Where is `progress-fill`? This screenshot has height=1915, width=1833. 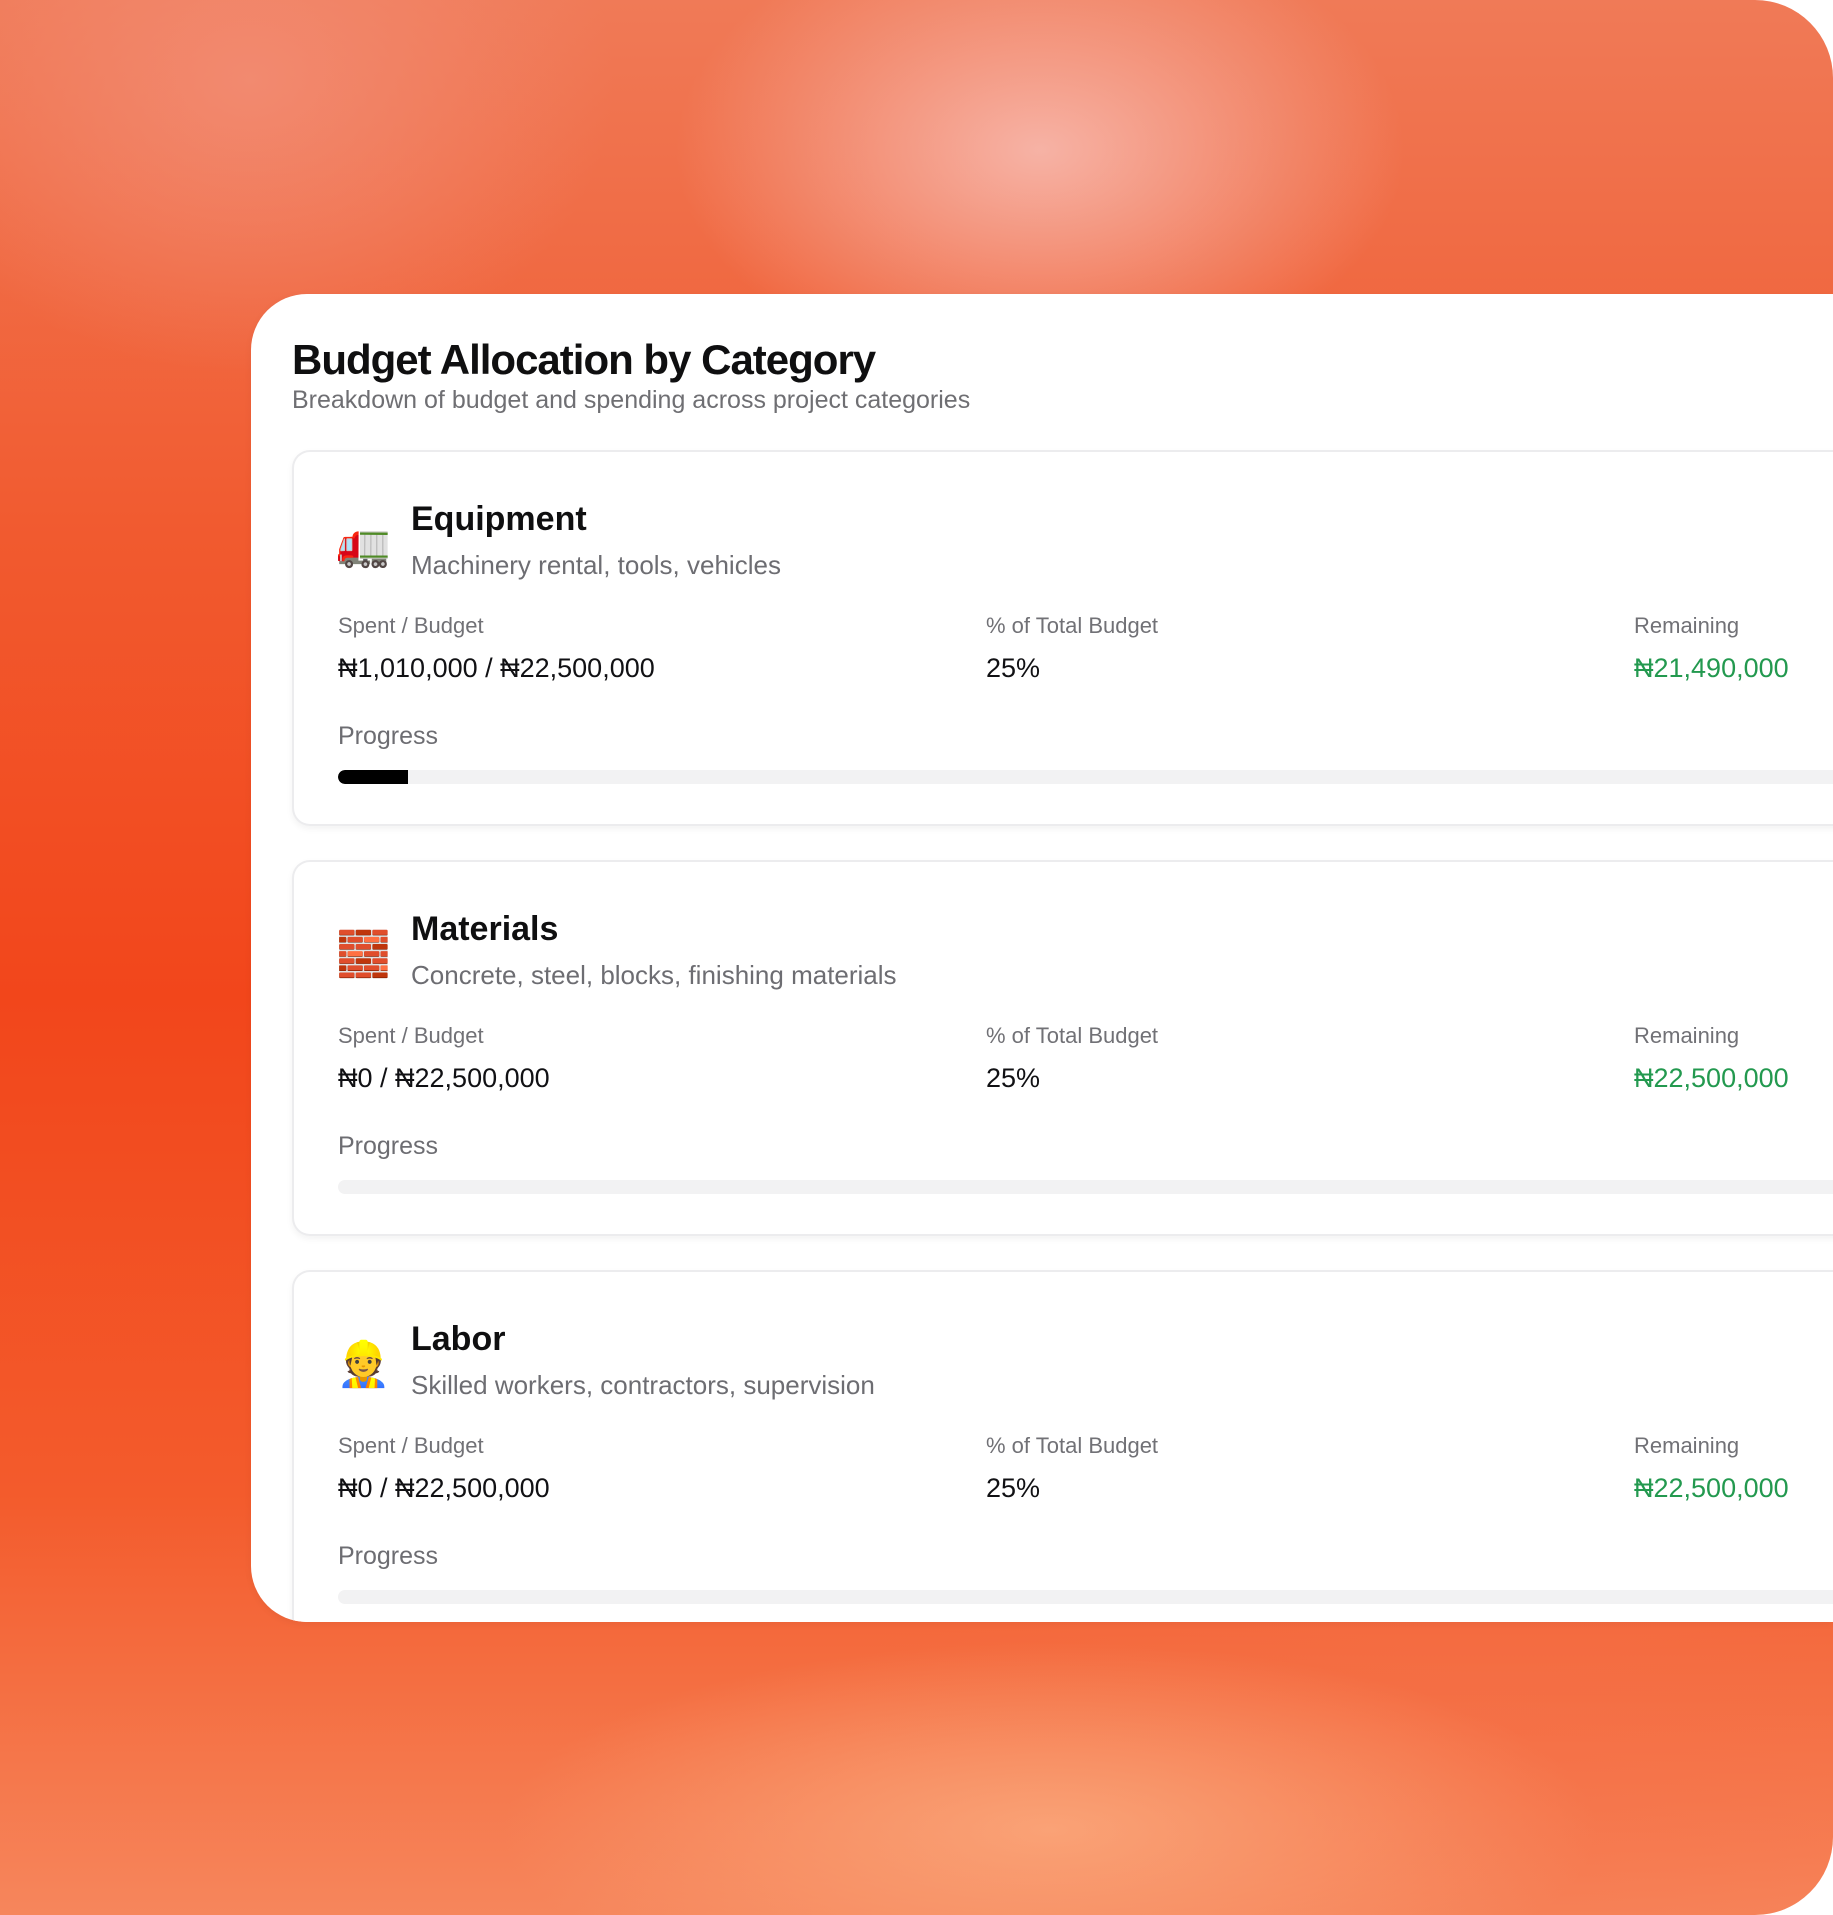 progress-fill is located at coordinates (373, 777).